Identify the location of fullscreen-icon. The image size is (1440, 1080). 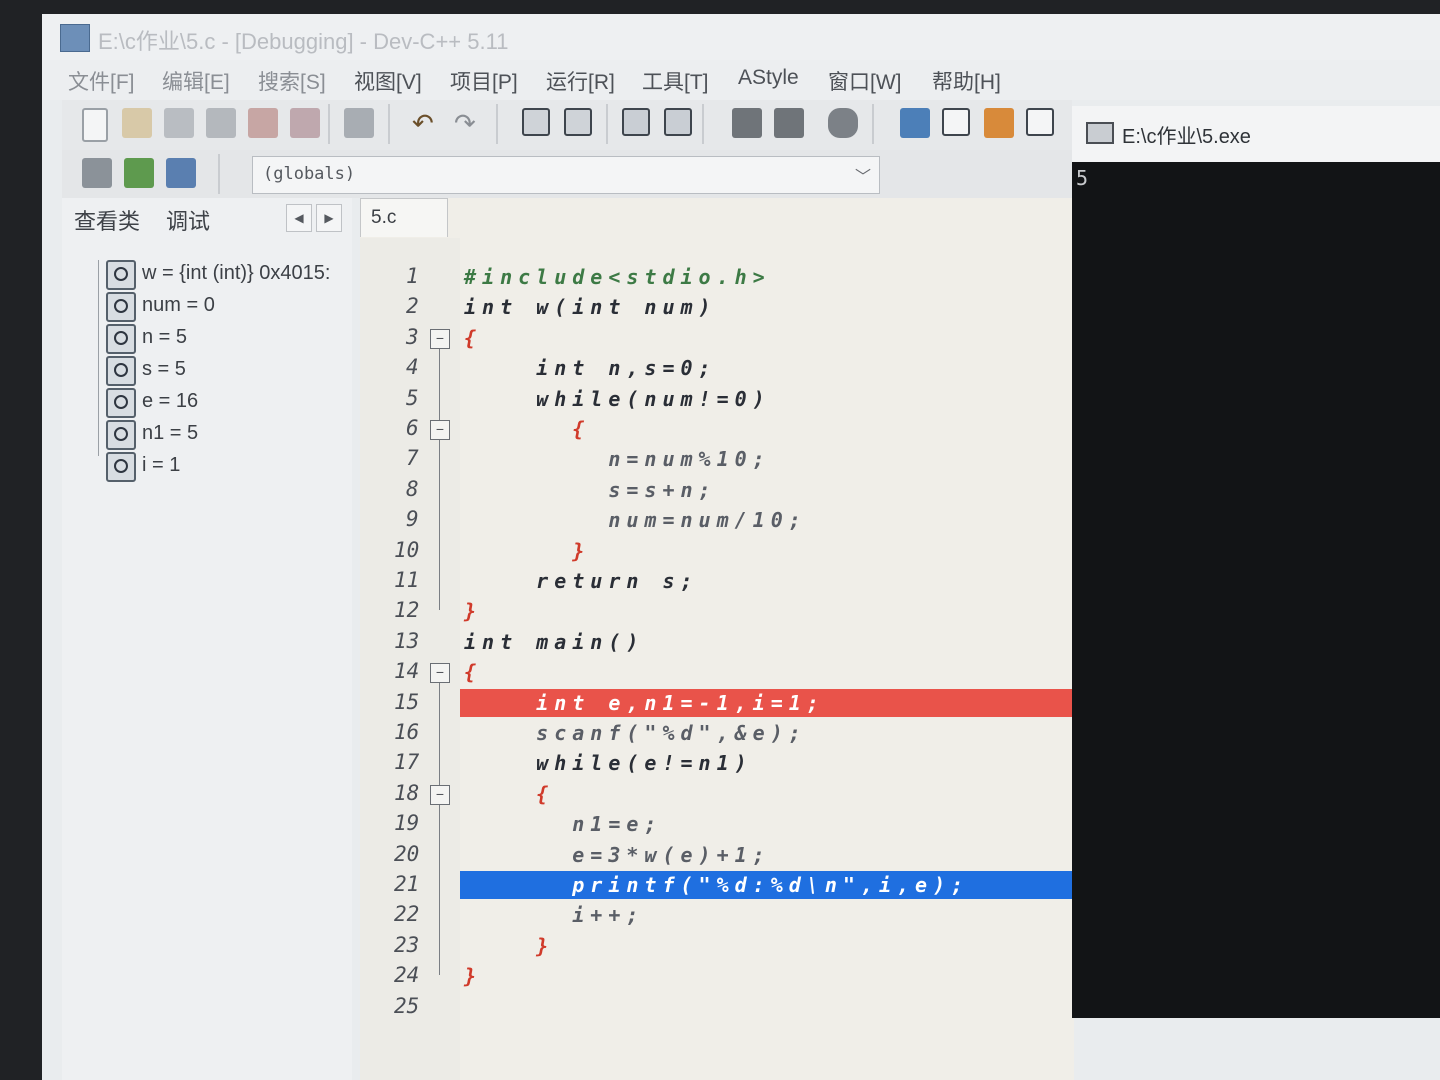
(956, 122).